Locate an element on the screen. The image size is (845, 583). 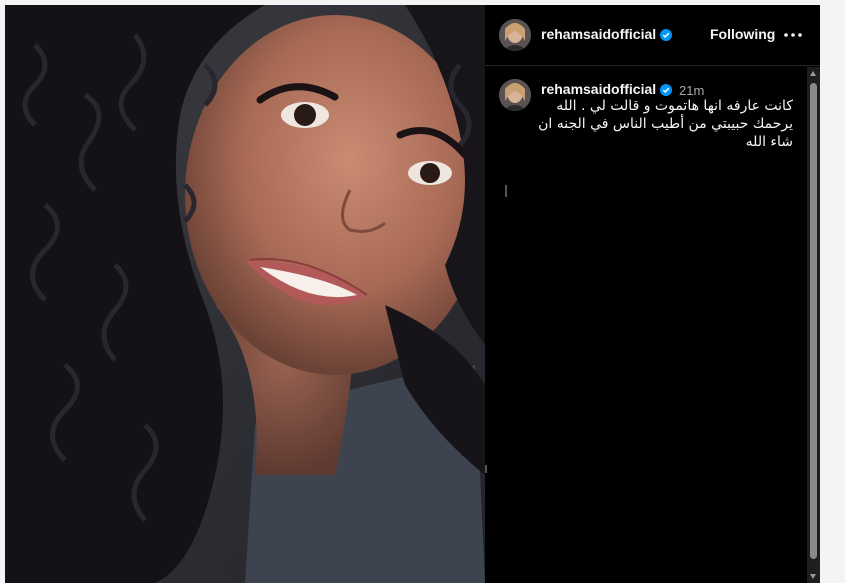
author-avatar is located at coordinates (515, 35).